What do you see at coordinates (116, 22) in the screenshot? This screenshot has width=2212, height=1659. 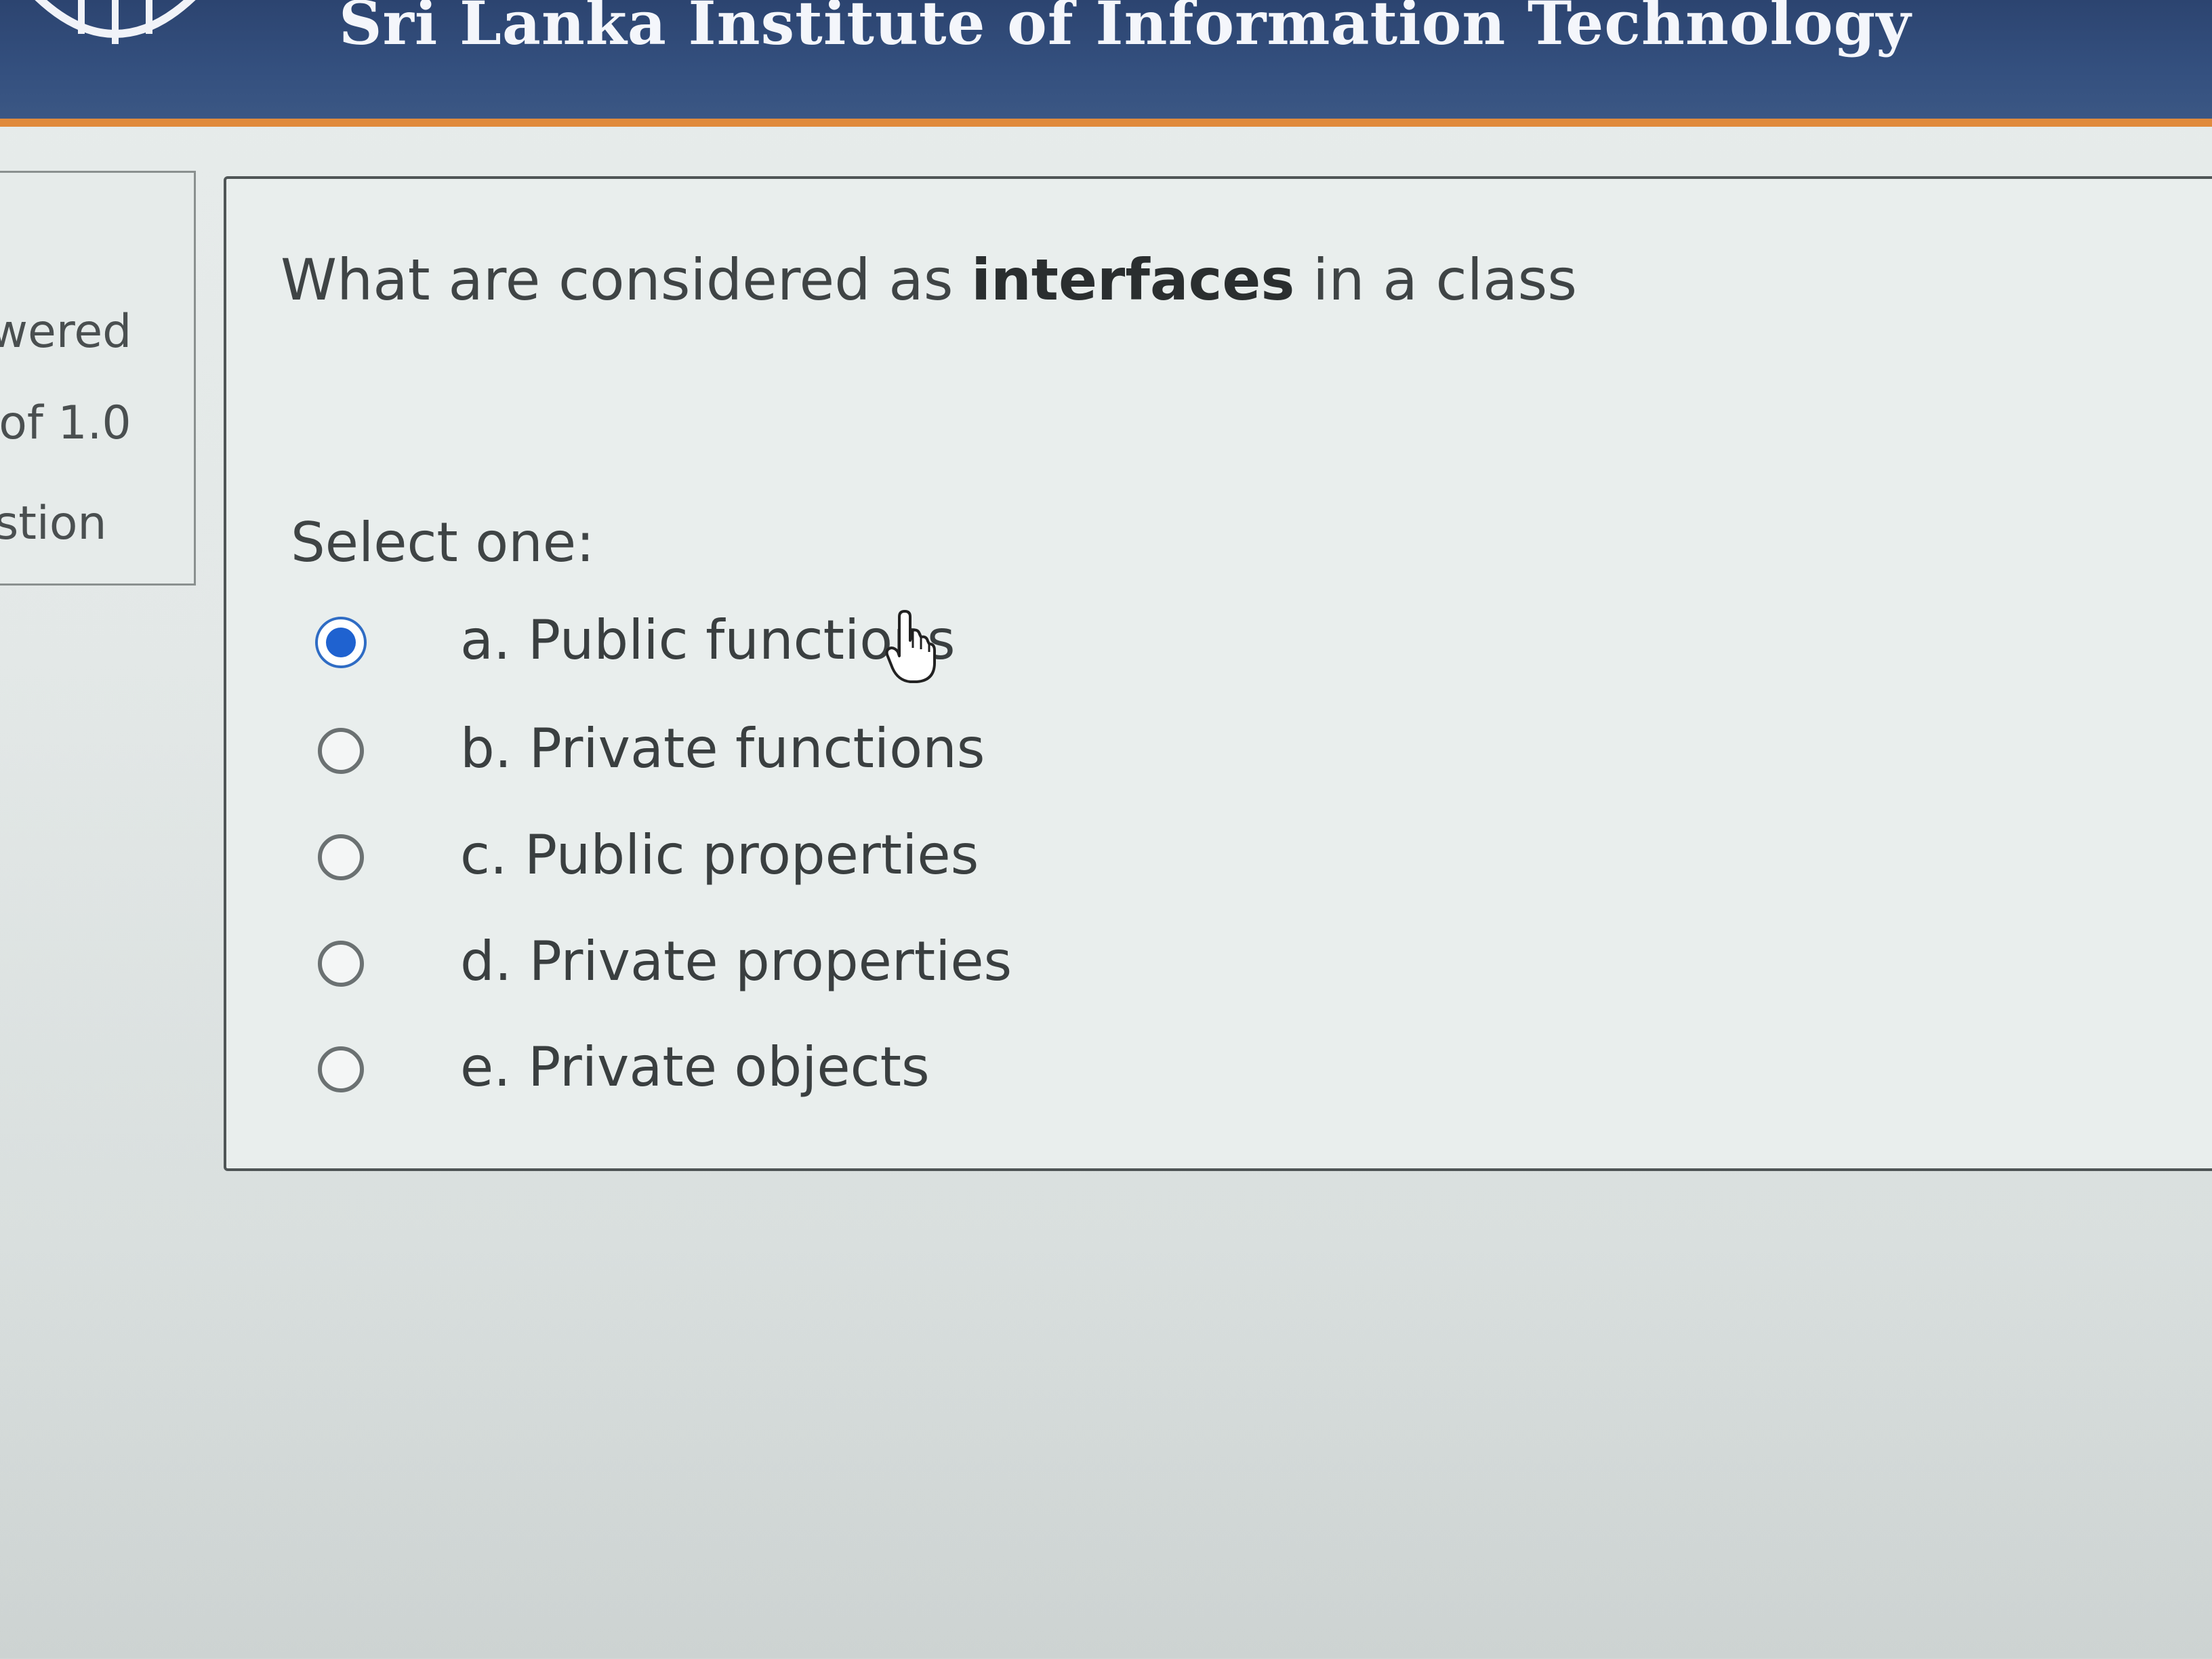 I see `university-crest-icon` at bounding box center [116, 22].